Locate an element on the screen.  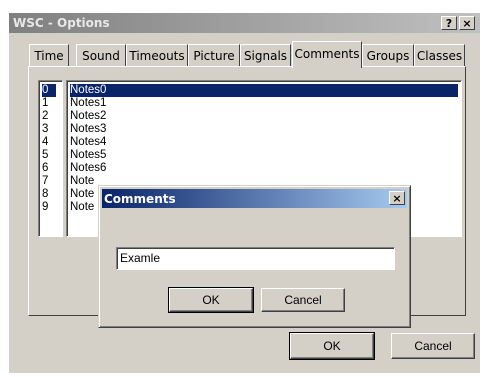
tab-classes: Classes is located at coordinates (439, 55).